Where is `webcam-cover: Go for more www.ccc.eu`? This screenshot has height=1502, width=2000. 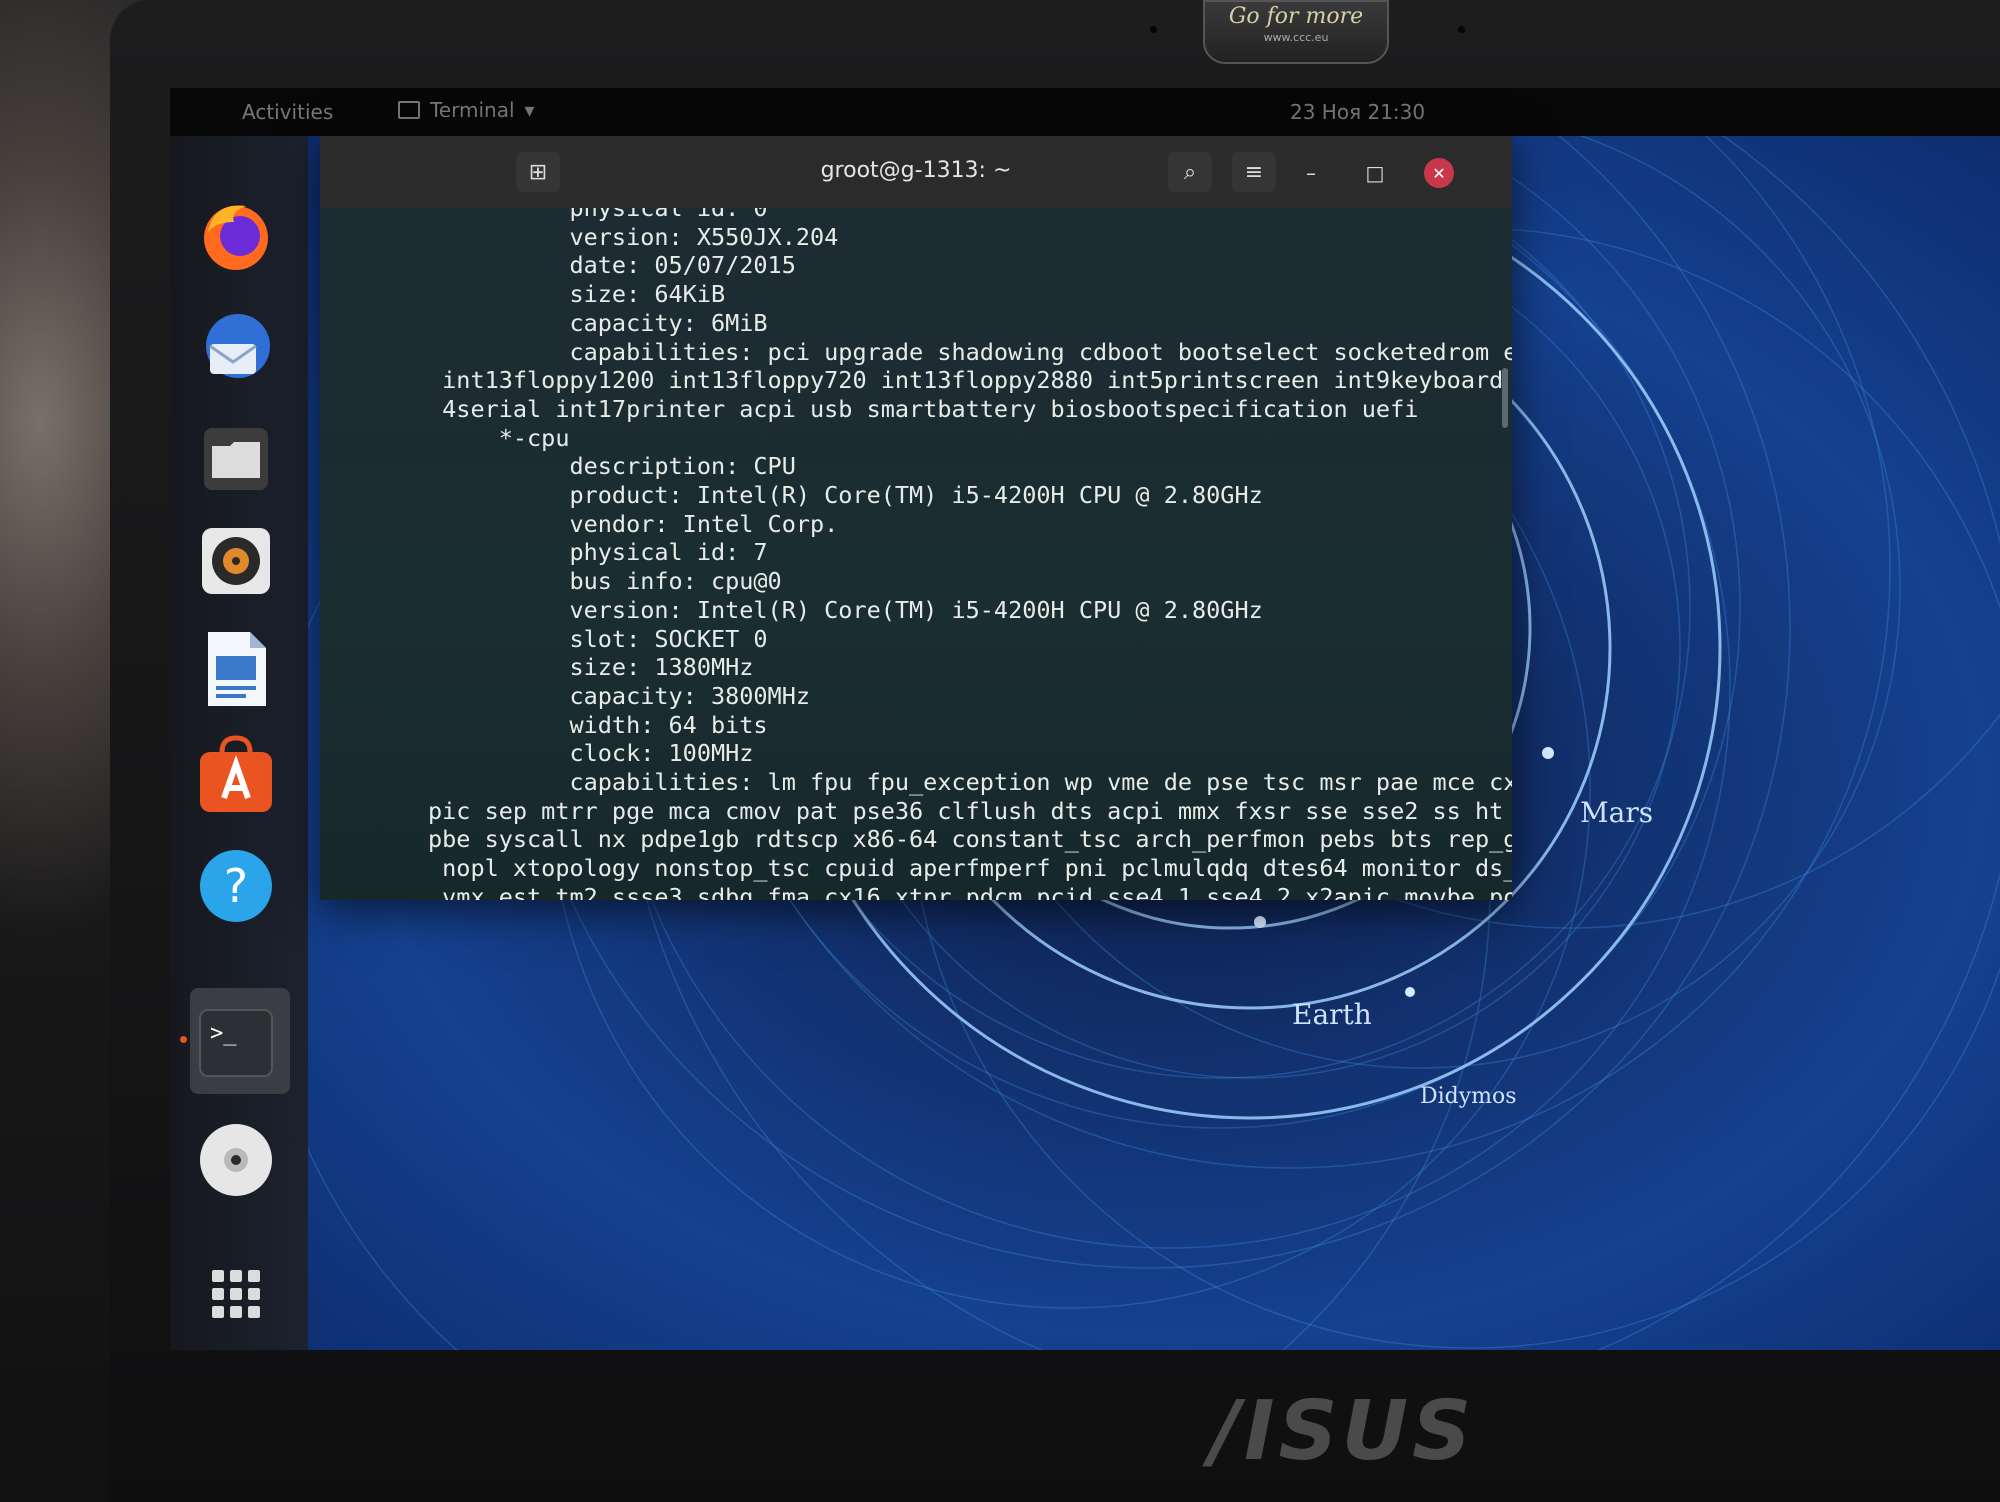
webcam-cover: Go for more www.ccc.eu is located at coordinates (1296, 32).